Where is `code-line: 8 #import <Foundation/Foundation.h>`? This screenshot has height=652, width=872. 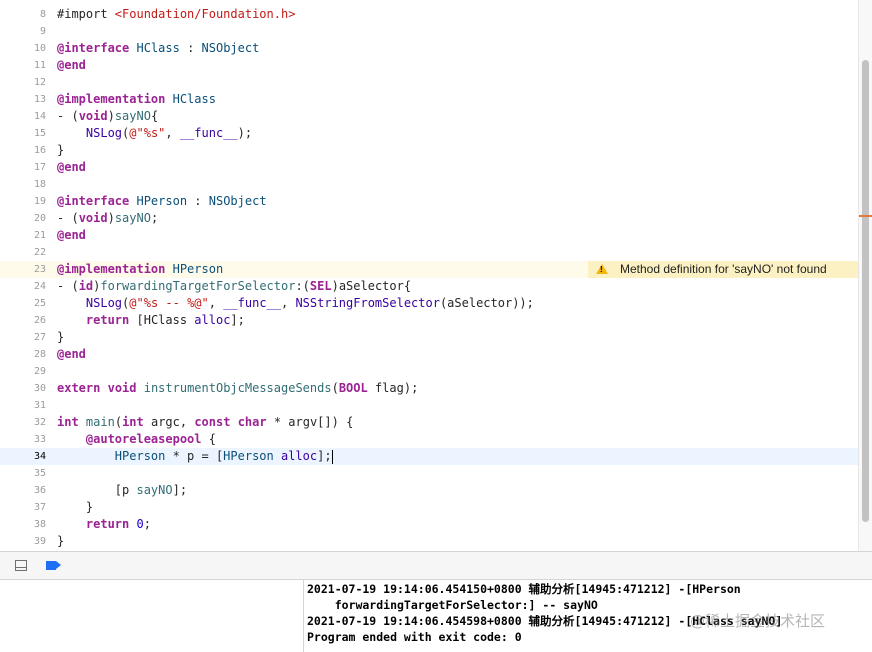
code-line: 8 #import <Foundation/Foundation.h> is located at coordinates (429, 14).